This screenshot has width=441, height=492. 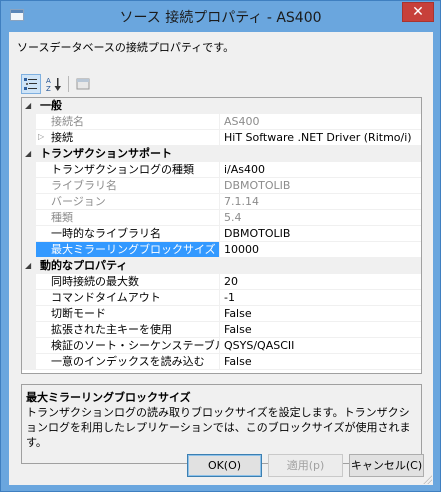 I want to click on property-value: 7.1.14, so click(x=320, y=202).